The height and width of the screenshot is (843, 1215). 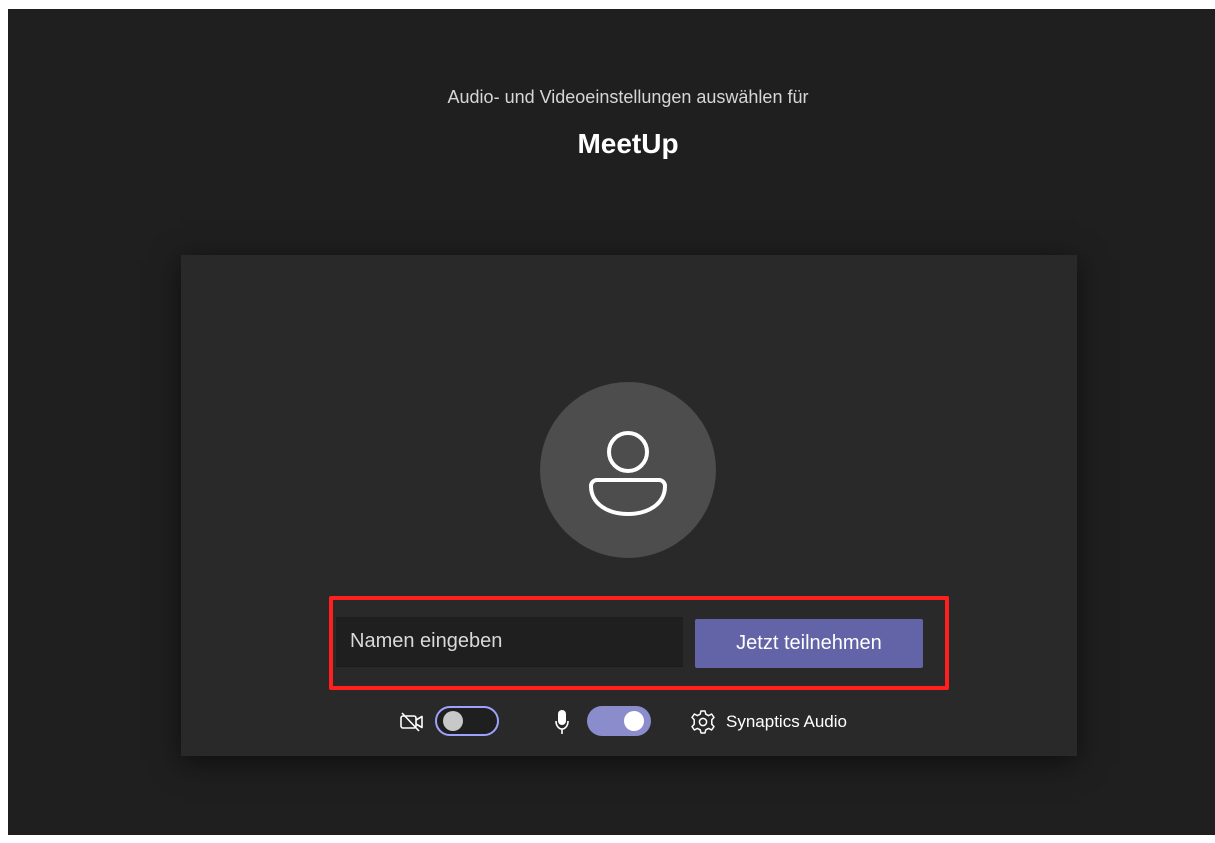 What do you see at coordinates (509, 642) in the screenshot?
I see `name-input` at bounding box center [509, 642].